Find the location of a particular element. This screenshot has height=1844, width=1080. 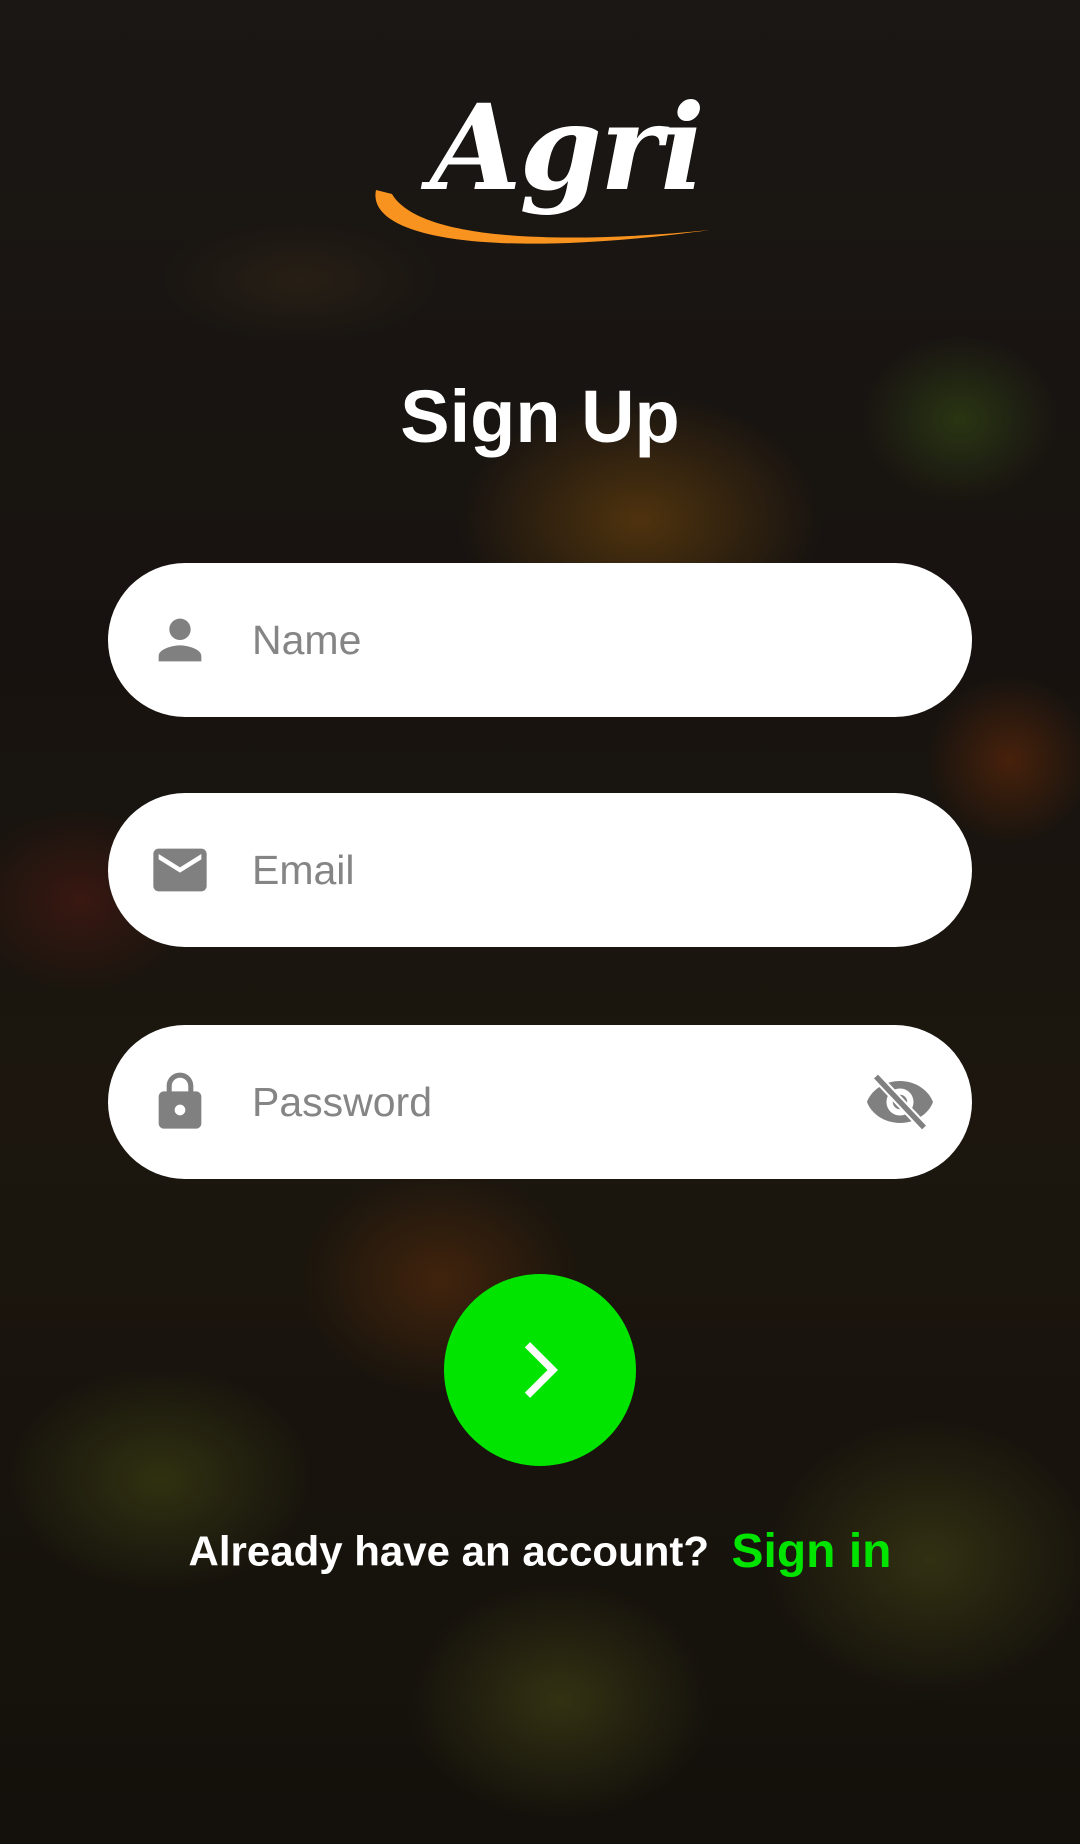

visibility-off-icon is located at coordinates (900, 1102).